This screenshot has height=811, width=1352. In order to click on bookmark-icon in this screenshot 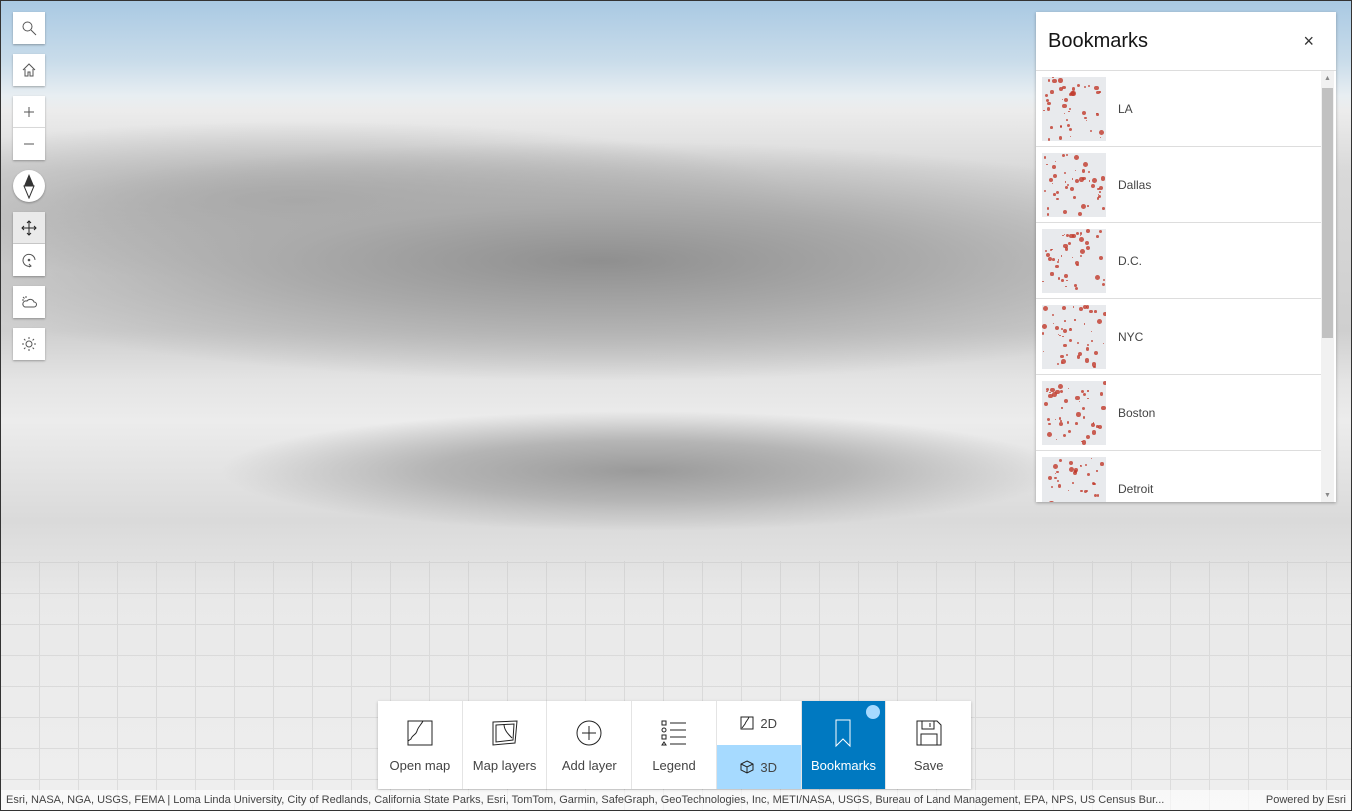, I will do `click(843, 733)`.